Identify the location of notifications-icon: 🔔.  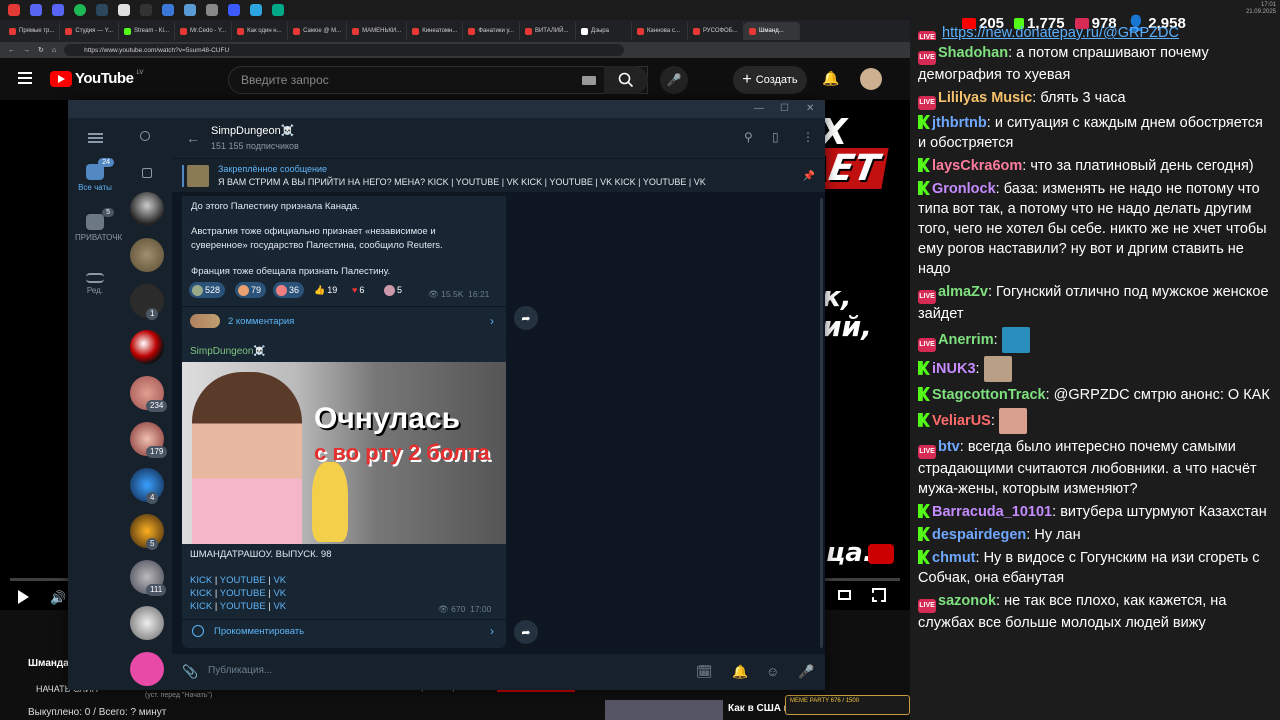
(830, 78).